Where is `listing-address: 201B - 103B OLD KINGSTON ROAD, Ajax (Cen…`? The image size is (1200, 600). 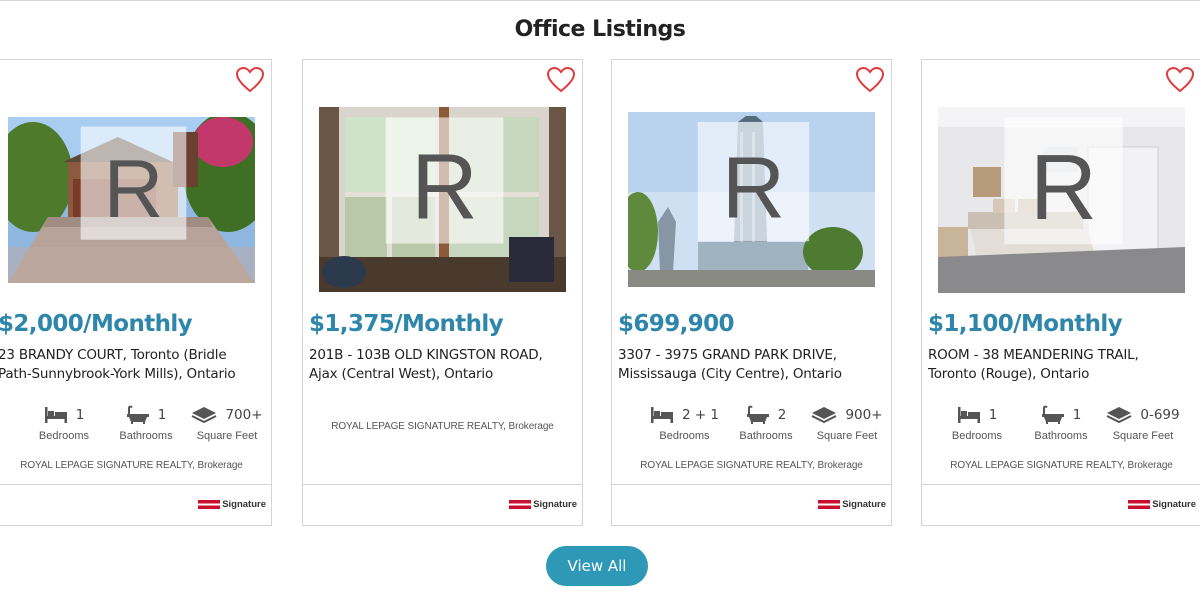
listing-address: 201B - 103B OLD KINGSTON ROAD, Ajax (Cen… is located at coordinates (426, 364).